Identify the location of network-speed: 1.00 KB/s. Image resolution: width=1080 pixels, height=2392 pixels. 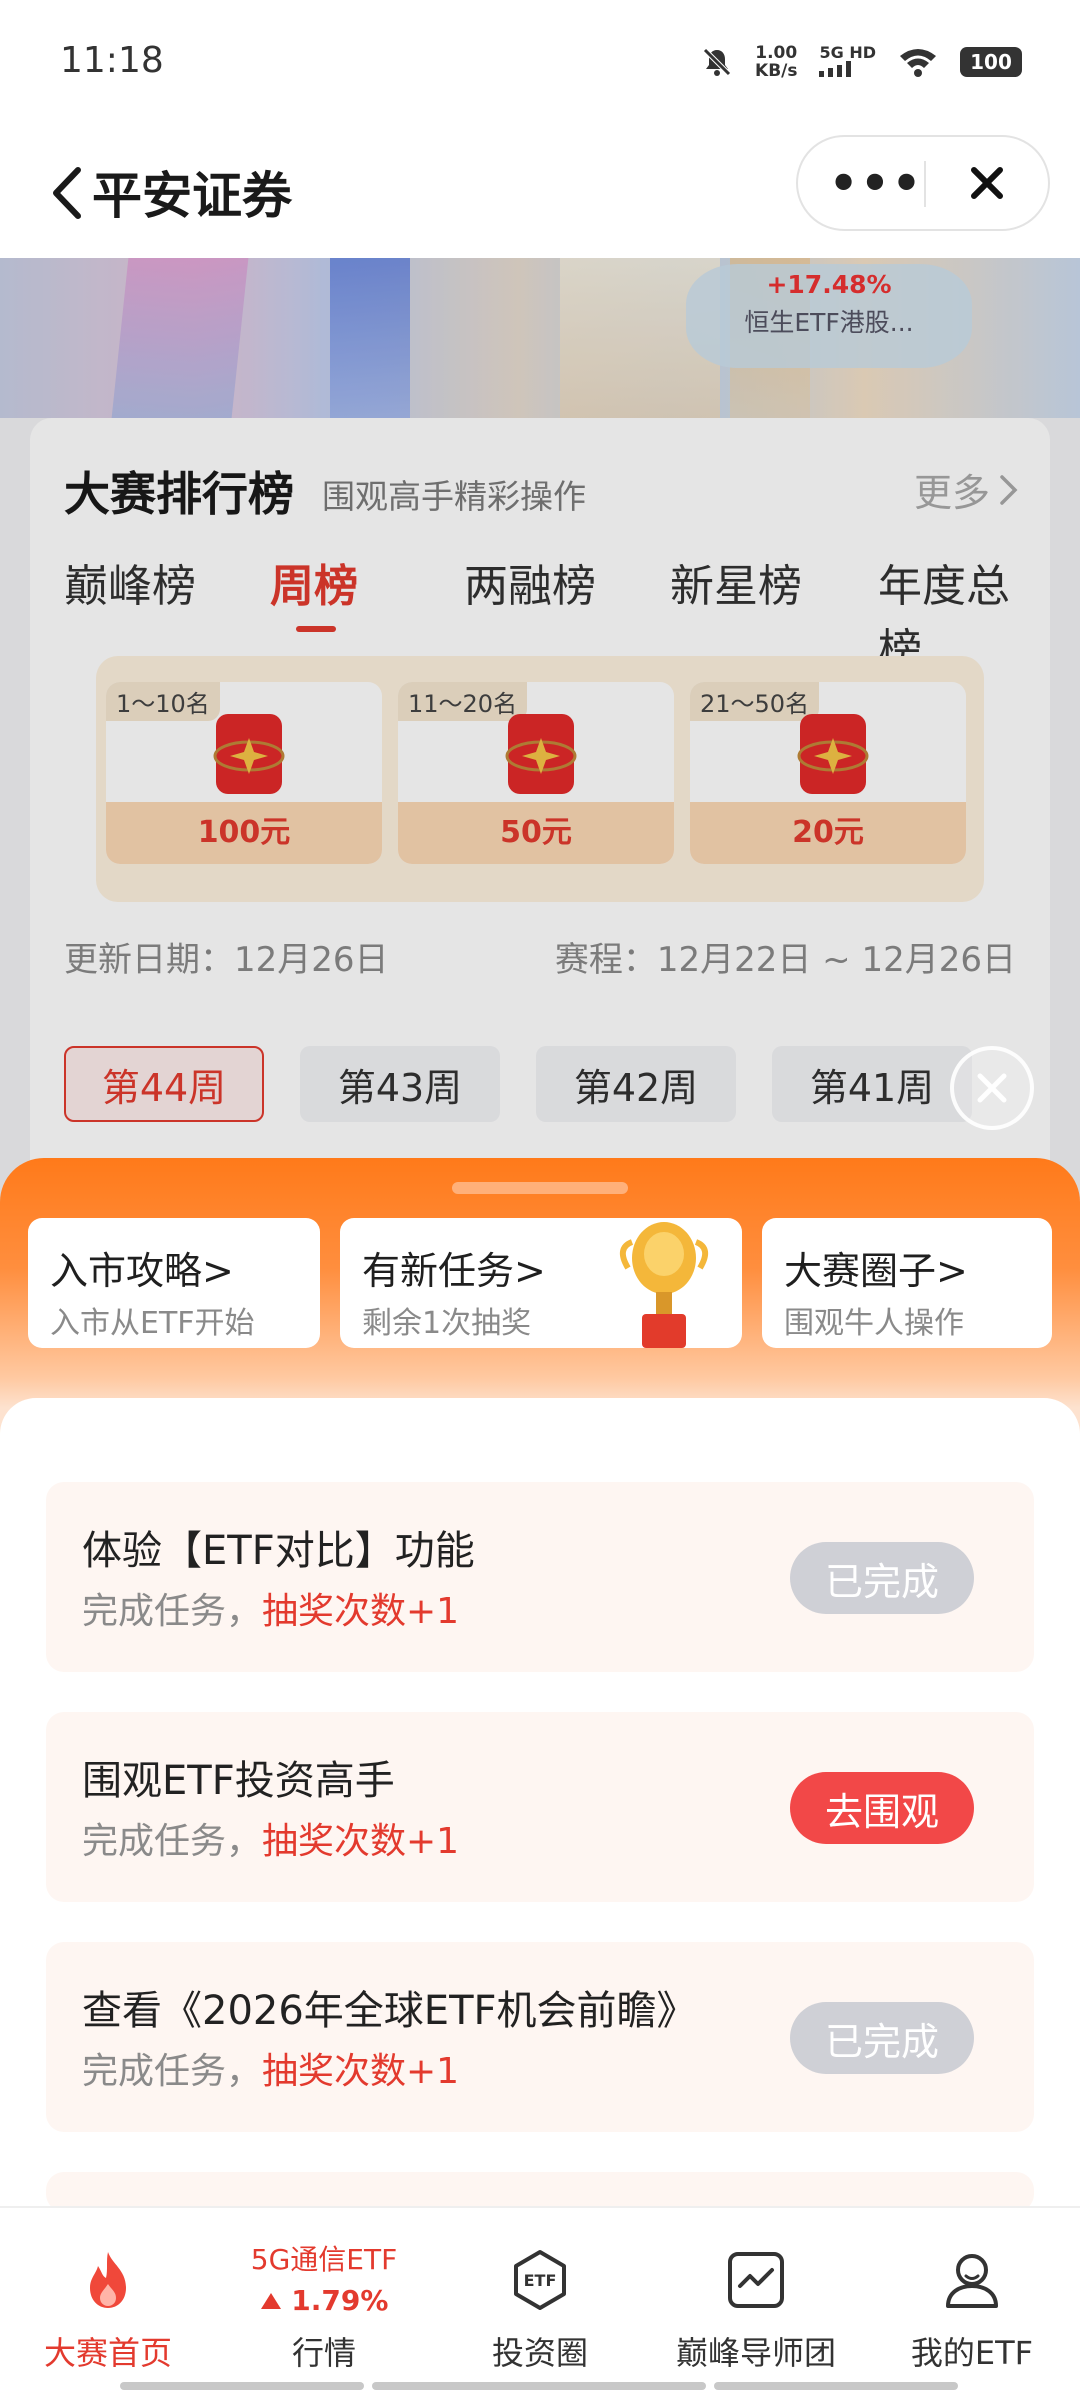
(776, 62).